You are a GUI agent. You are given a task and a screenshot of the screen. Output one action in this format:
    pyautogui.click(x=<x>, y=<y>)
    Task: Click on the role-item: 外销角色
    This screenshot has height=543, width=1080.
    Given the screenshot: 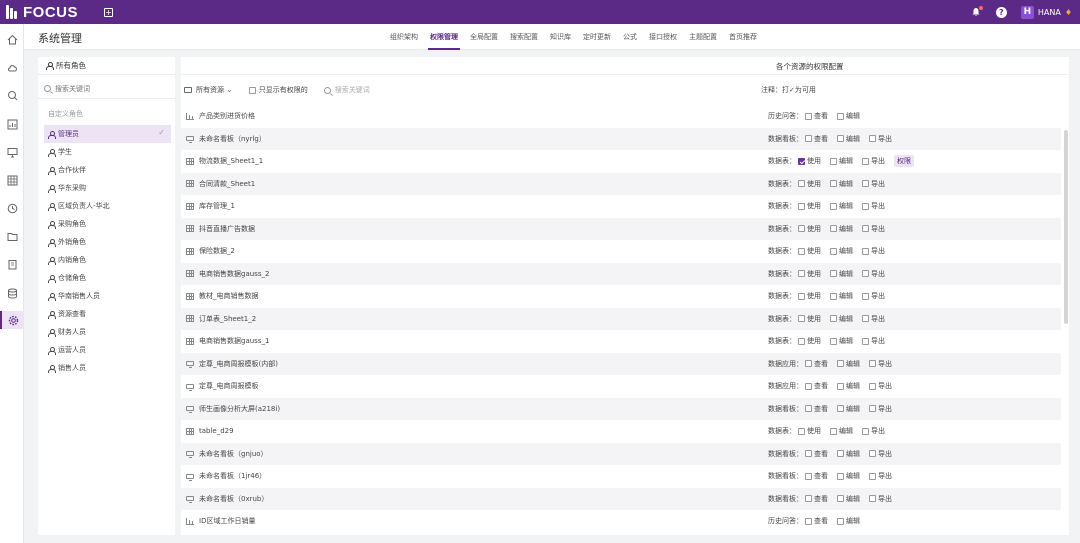 What is the action you would take?
    pyautogui.click(x=107, y=242)
    